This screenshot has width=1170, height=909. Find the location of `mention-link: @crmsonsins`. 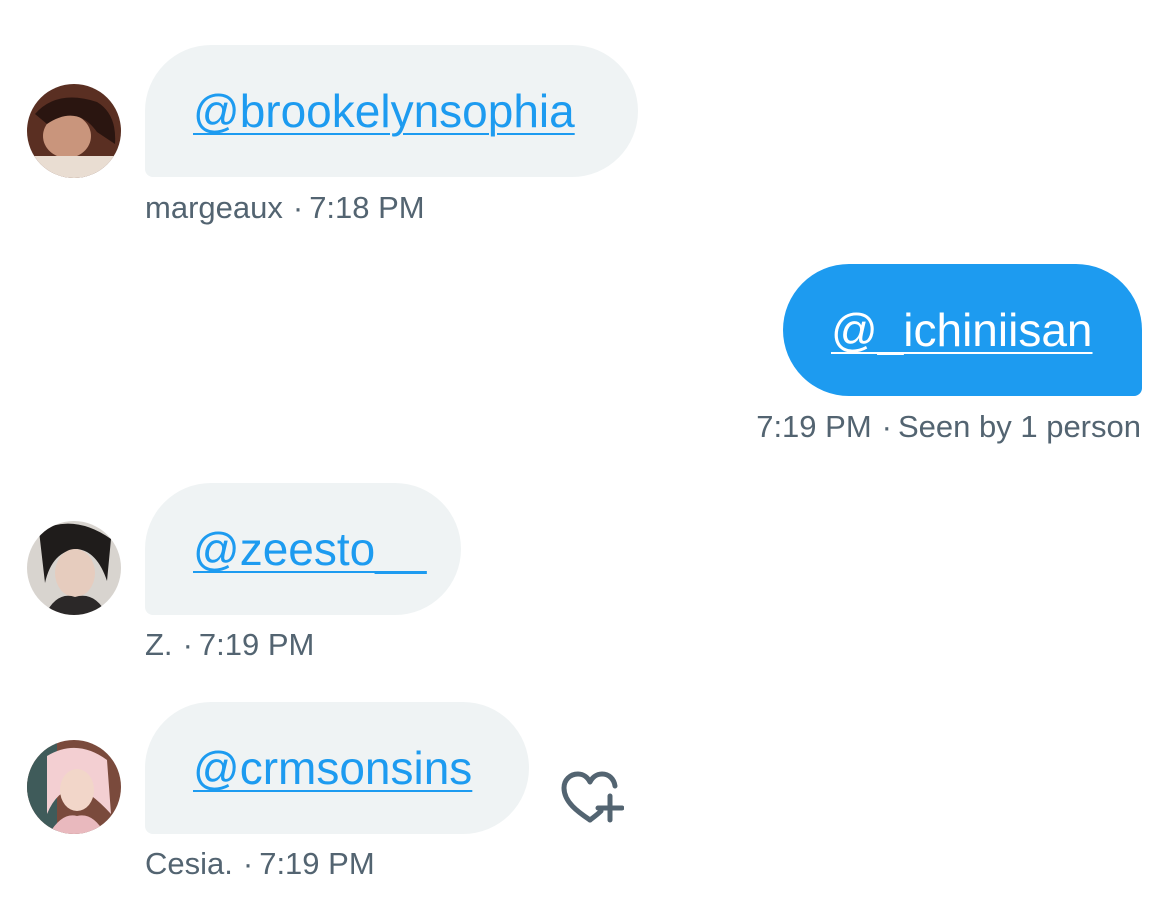

mention-link: @crmsonsins is located at coordinates (332, 768).